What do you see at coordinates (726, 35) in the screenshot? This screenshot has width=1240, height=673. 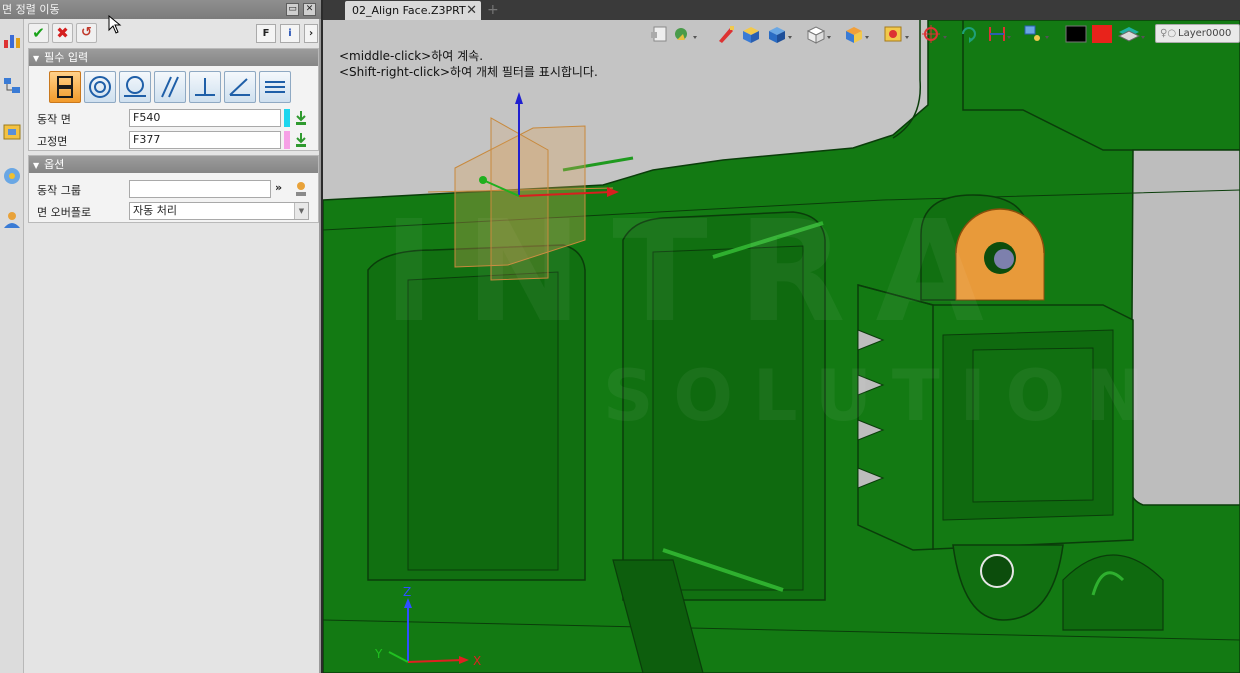 I see `pen-tool-icon` at bounding box center [726, 35].